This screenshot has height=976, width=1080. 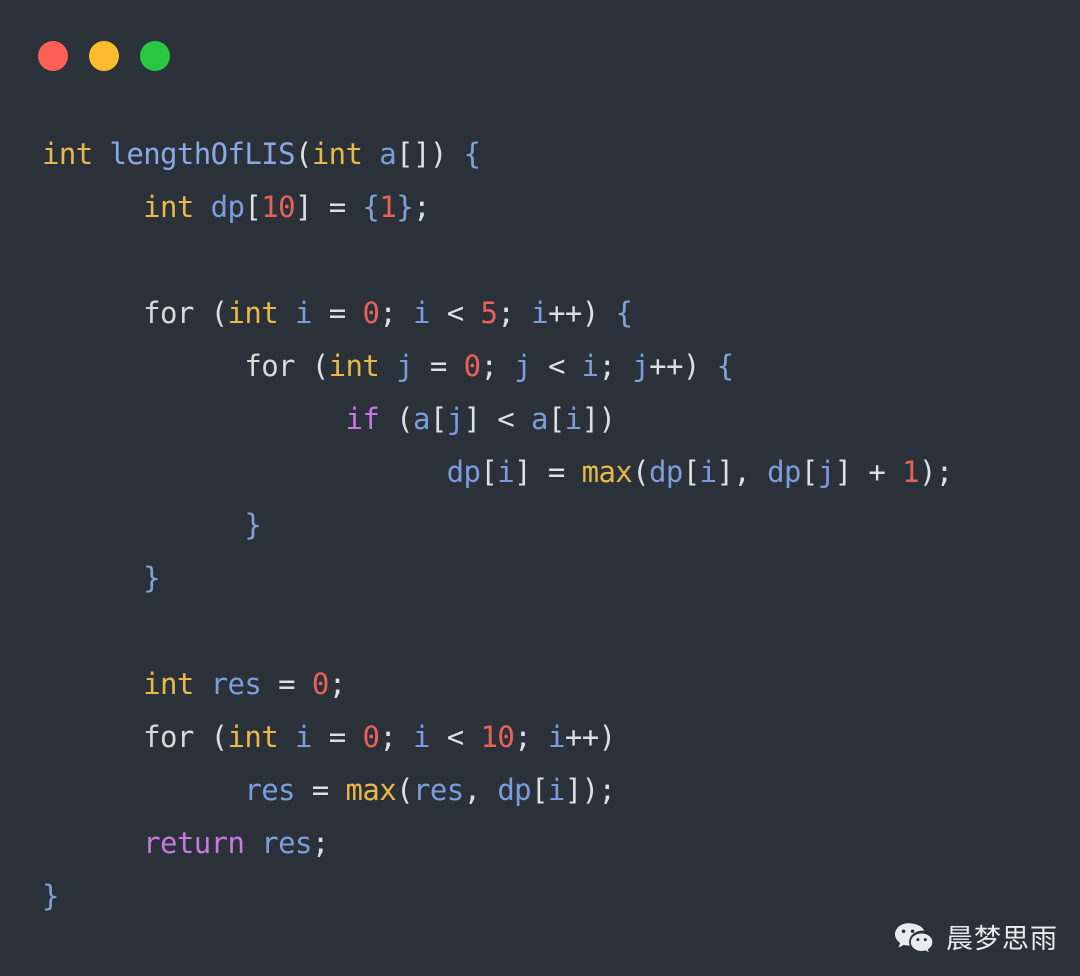 What do you see at coordinates (155, 56) in the screenshot?
I see `maximize-button` at bounding box center [155, 56].